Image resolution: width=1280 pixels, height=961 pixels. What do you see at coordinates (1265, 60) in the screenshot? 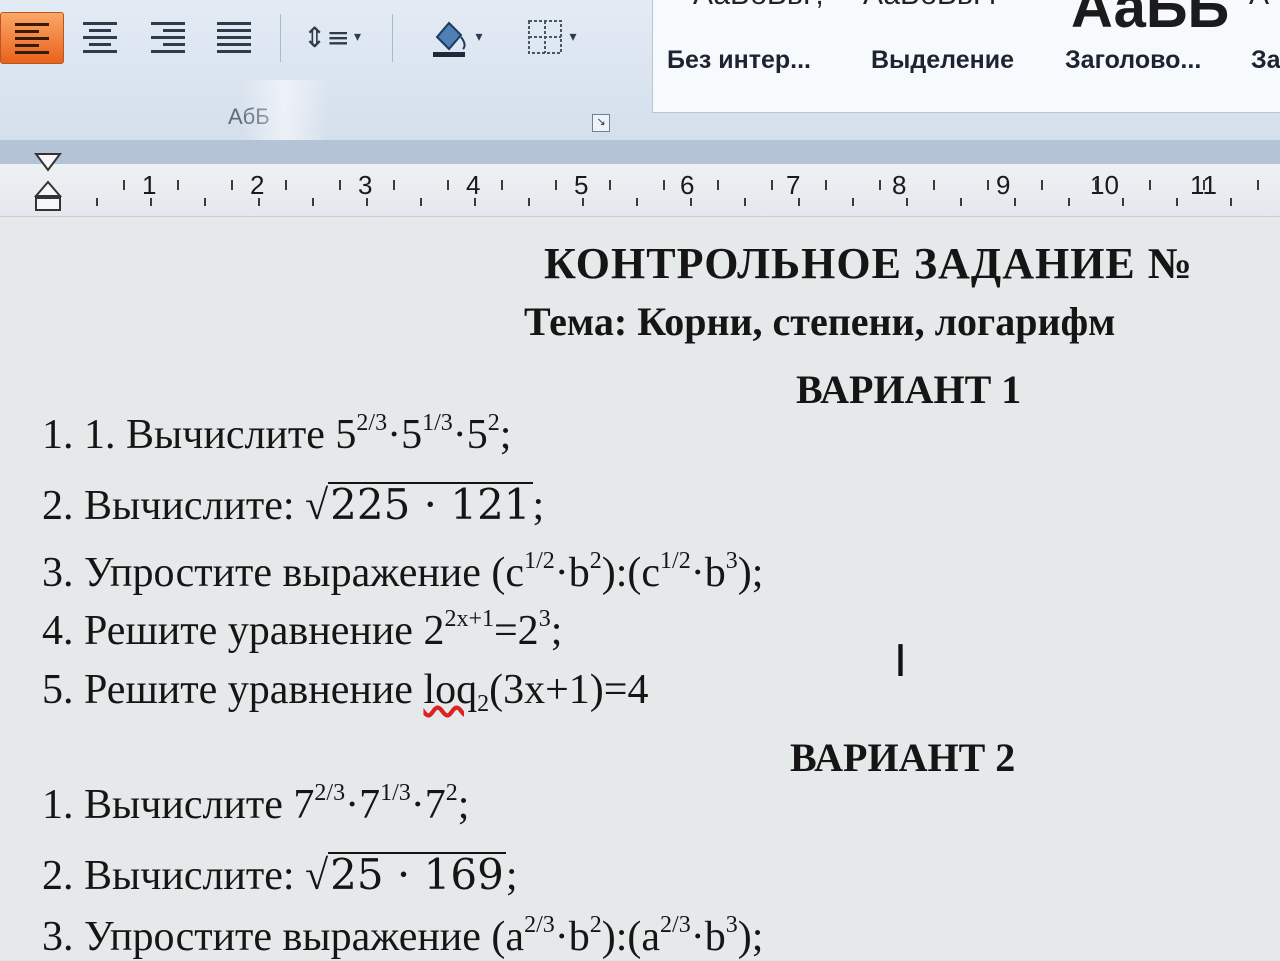
I see `style-heading-2: За` at bounding box center [1265, 60].